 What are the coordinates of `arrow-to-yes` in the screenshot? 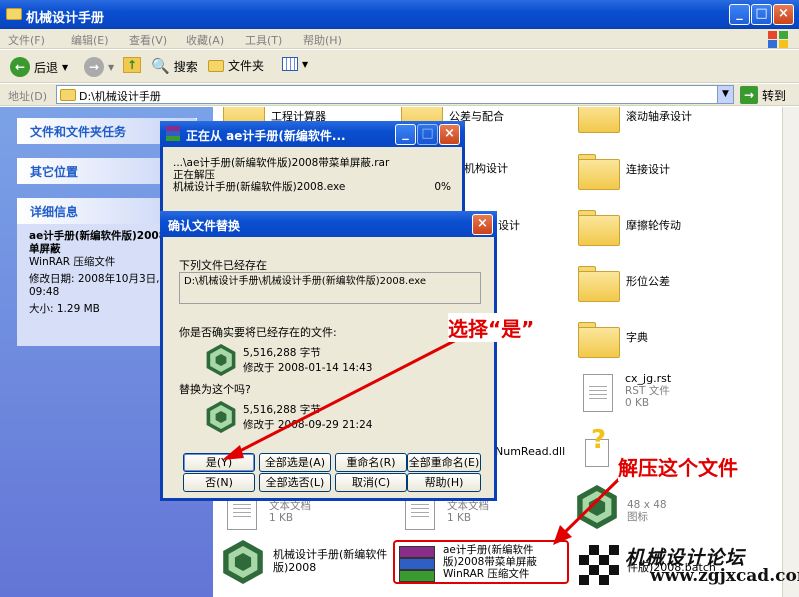 It's located at (346, 396).